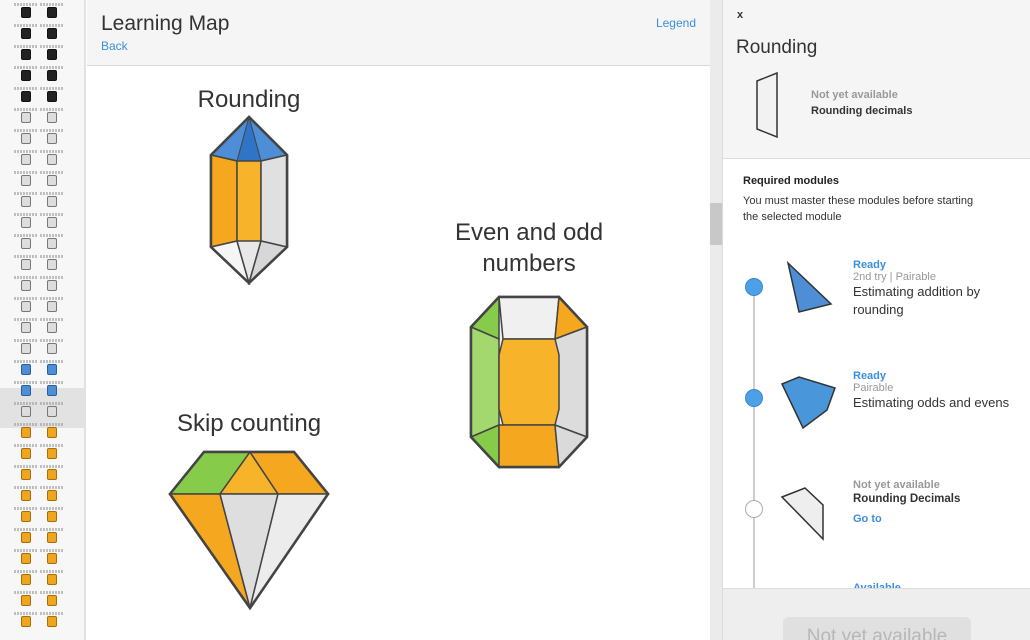  I want to click on module-status: Ready, so click(870, 376).